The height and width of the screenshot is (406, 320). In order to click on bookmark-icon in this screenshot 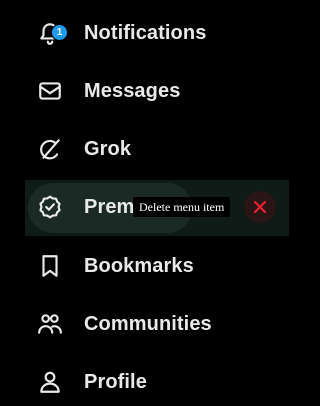, I will do `click(50, 266)`.